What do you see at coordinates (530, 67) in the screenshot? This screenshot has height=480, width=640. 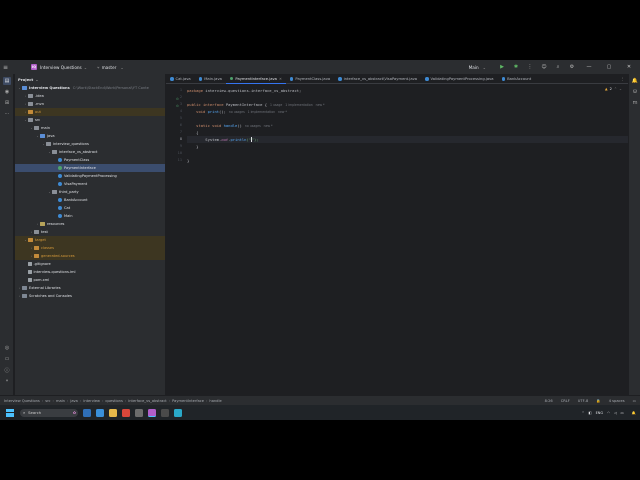 I see `more-icon: ⋮` at bounding box center [530, 67].